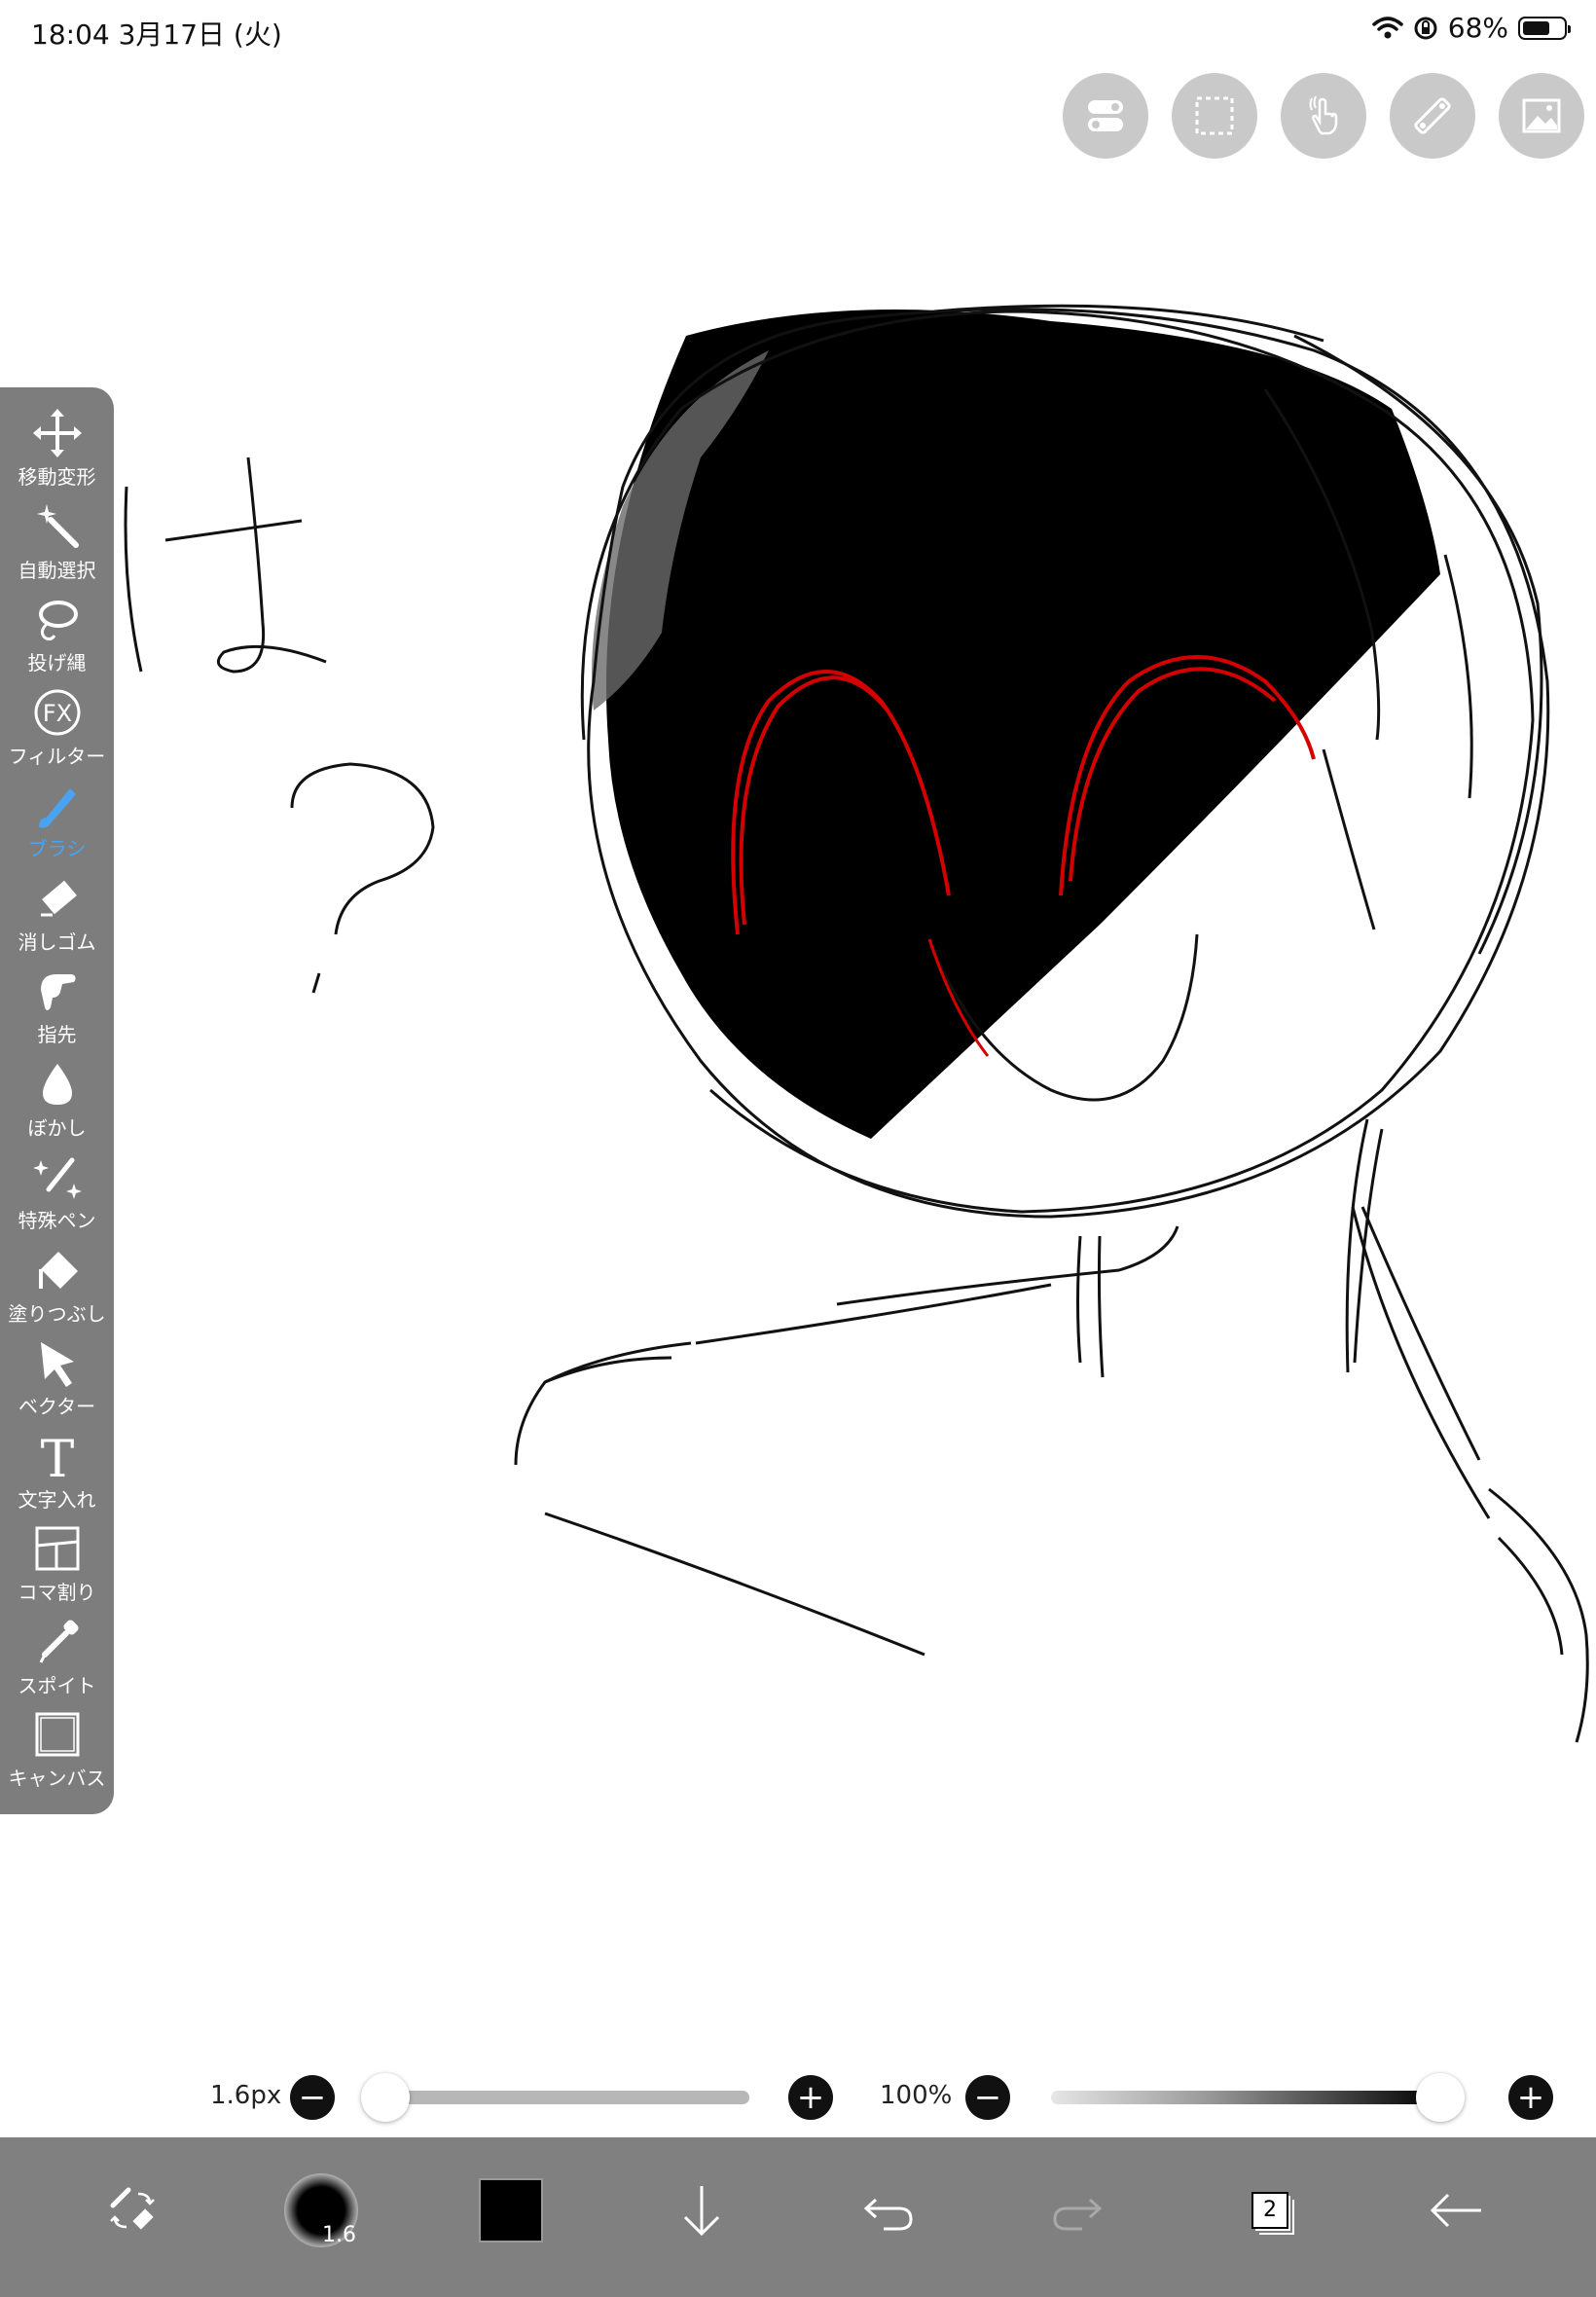  What do you see at coordinates (57, 1406) in the screenshot?
I see `tool-label: ベクター` at bounding box center [57, 1406].